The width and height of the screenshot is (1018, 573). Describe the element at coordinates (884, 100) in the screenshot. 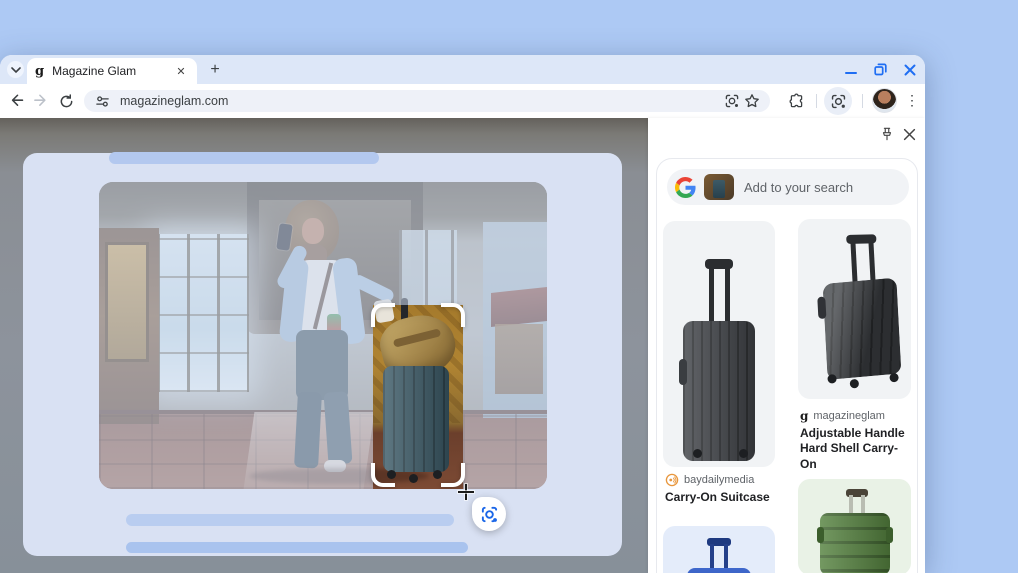

I see `profile-avatar` at that location.